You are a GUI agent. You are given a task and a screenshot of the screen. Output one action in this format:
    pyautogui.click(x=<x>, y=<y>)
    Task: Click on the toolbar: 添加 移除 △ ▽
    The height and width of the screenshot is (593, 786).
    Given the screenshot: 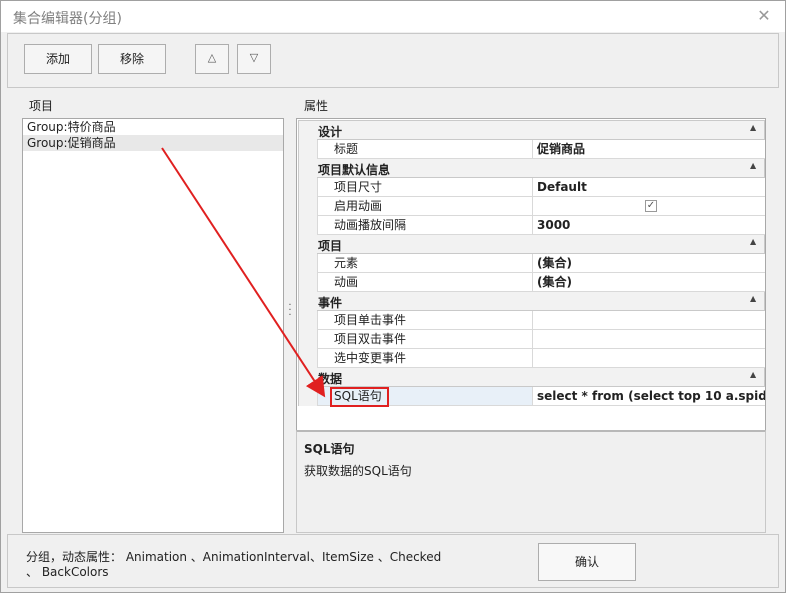 What is the action you would take?
    pyautogui.click(x=393, y=60)
    